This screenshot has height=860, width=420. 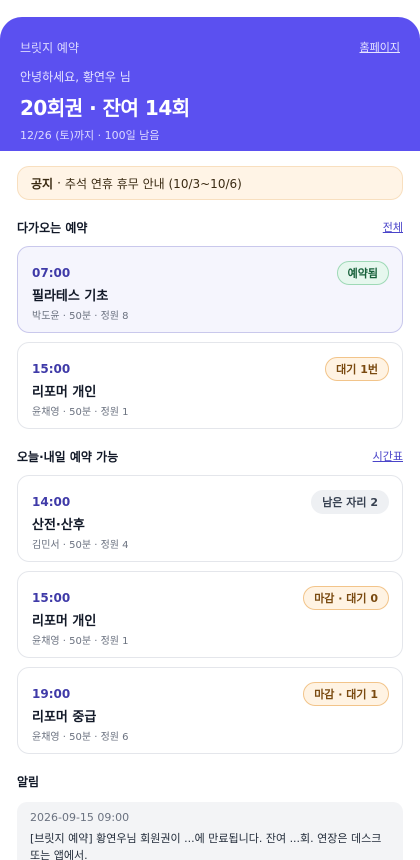 What do you see at coordinates (75, 77) in the screenshot?
I see `greeting-text: 안녕하세요, 황연우 님` at bounding box center [75, 77].